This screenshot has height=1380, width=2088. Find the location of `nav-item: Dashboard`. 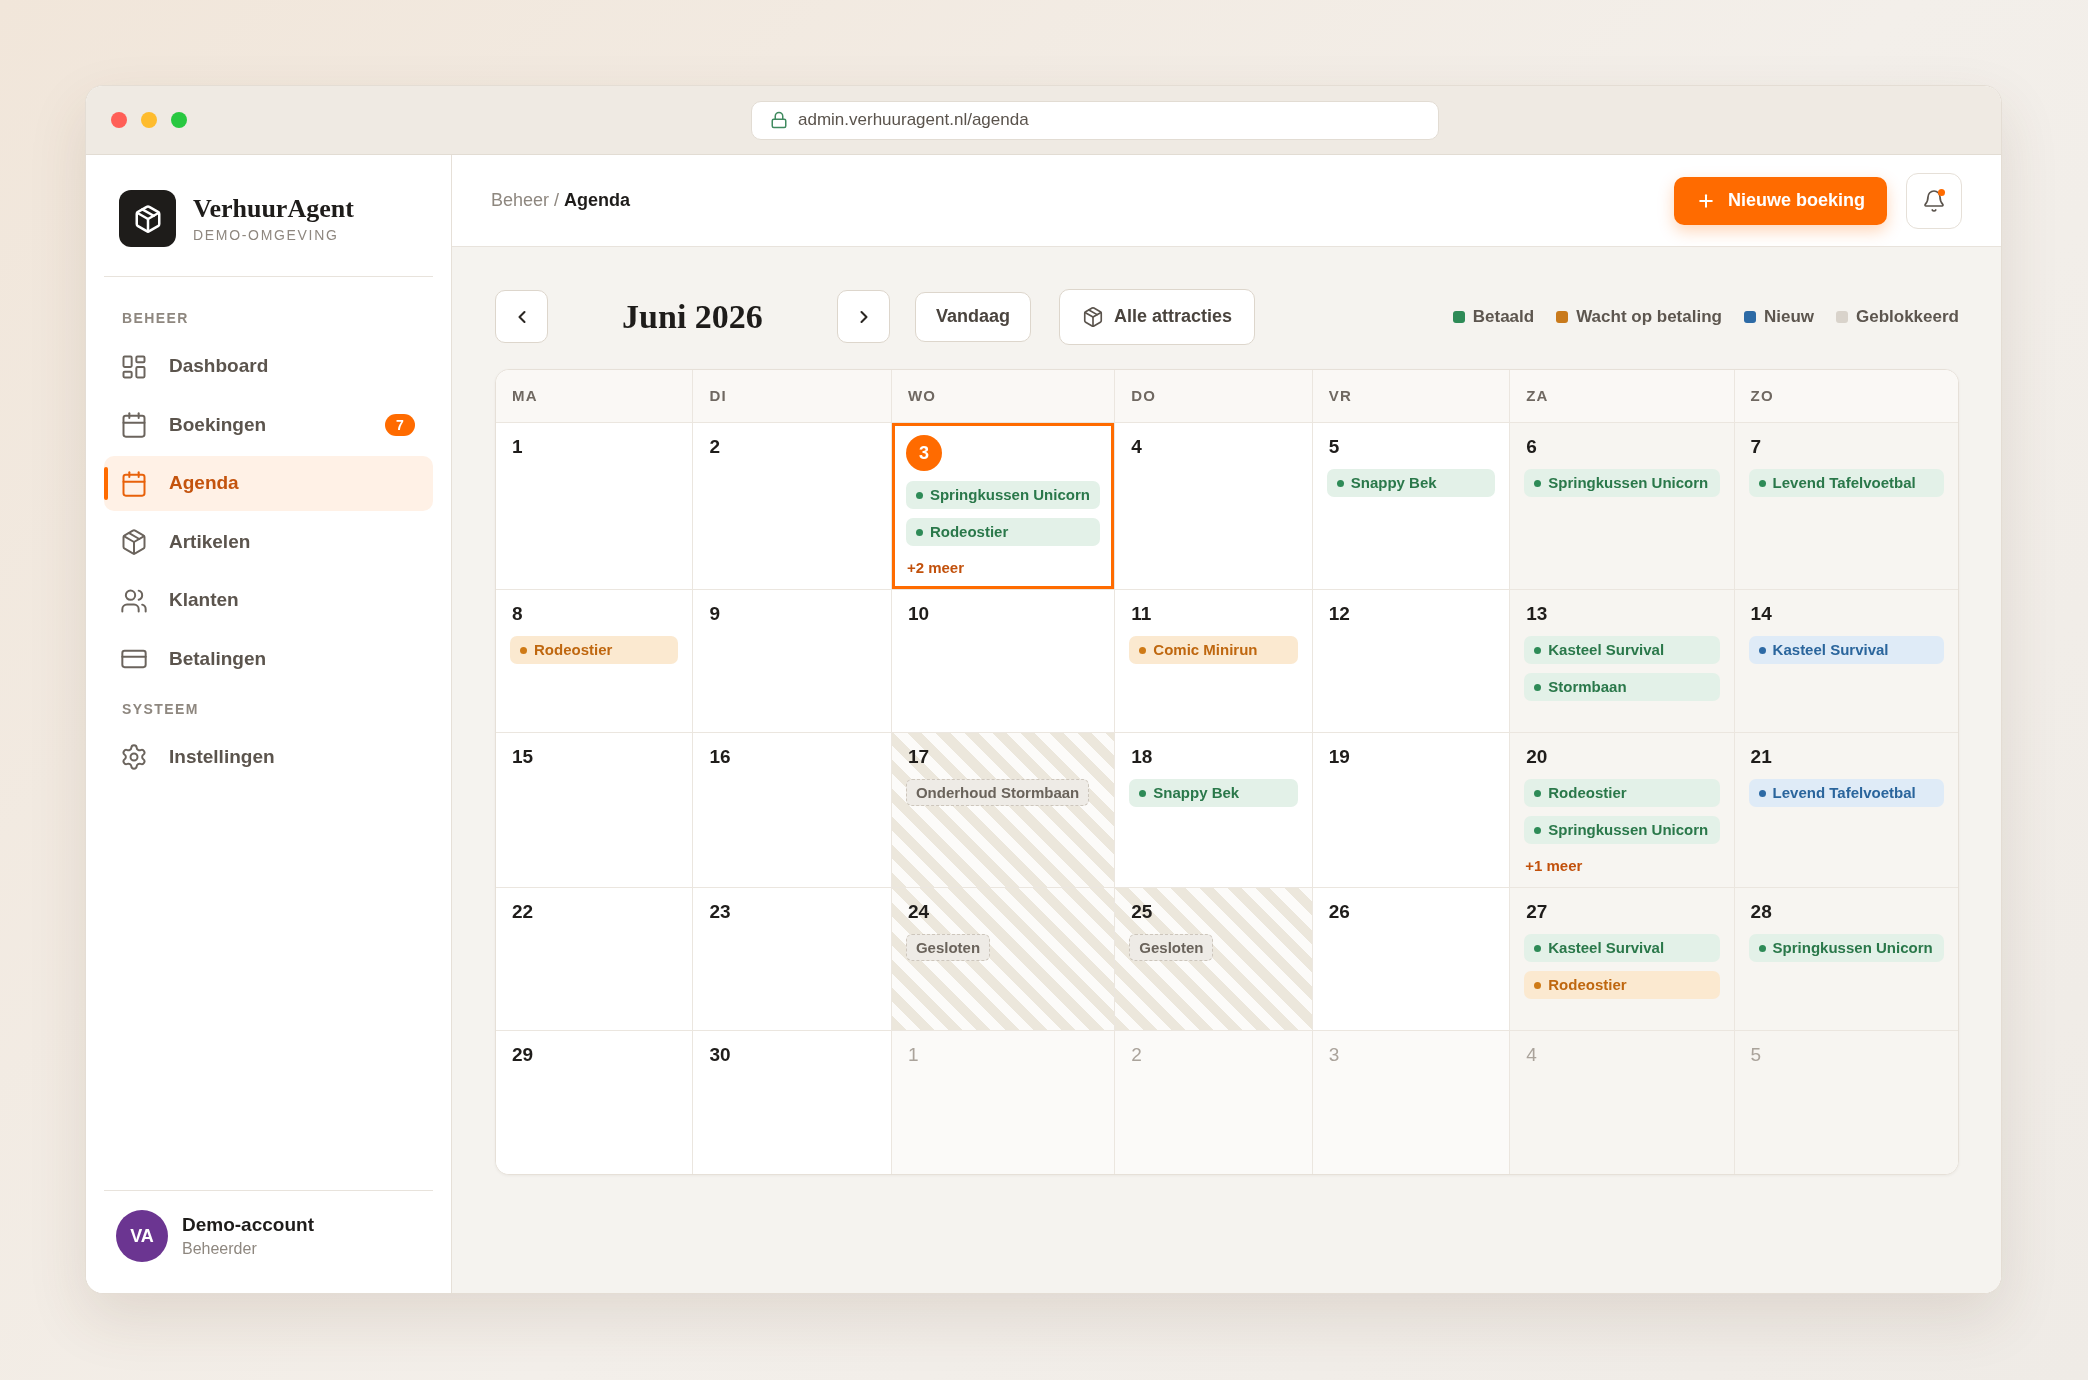

nav-item: Dashboard is located at coordinates (268, 366).